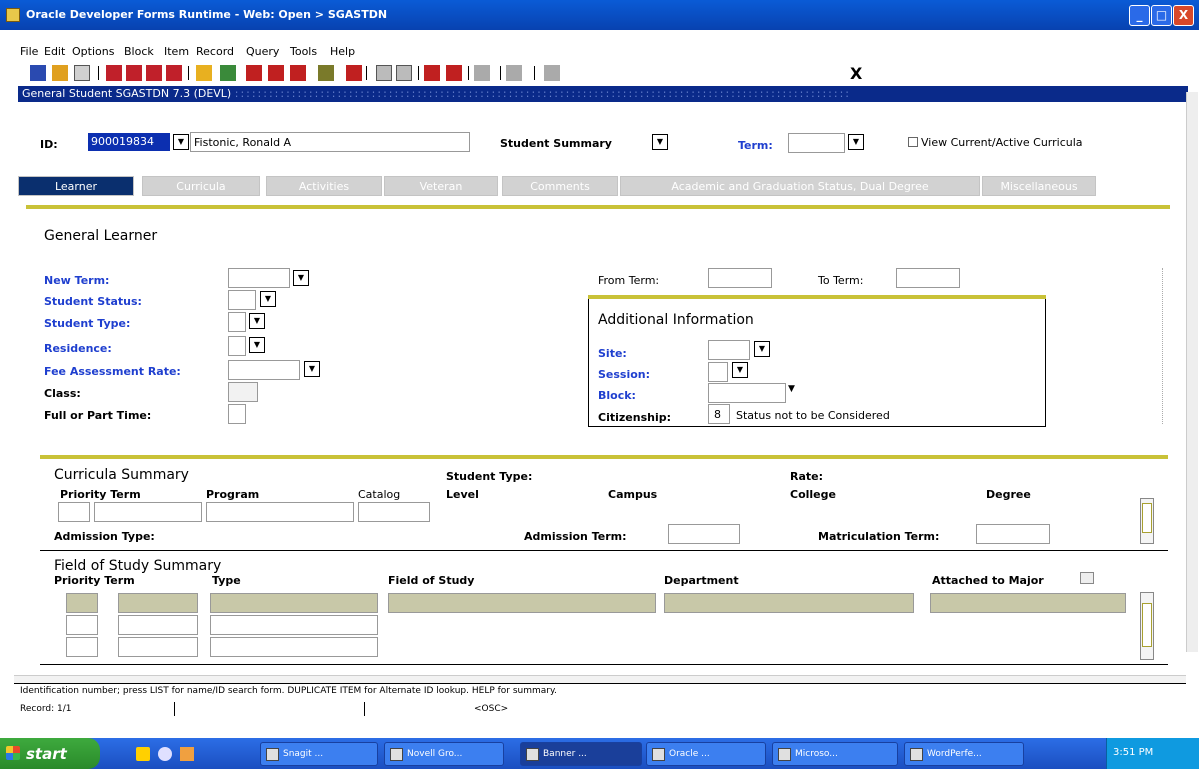 The image size is (1199, 769). What do you see at coordinates (82, 647) in the screenshot?
I see `fos-row-3-priority` at bounding box center [82, 647].